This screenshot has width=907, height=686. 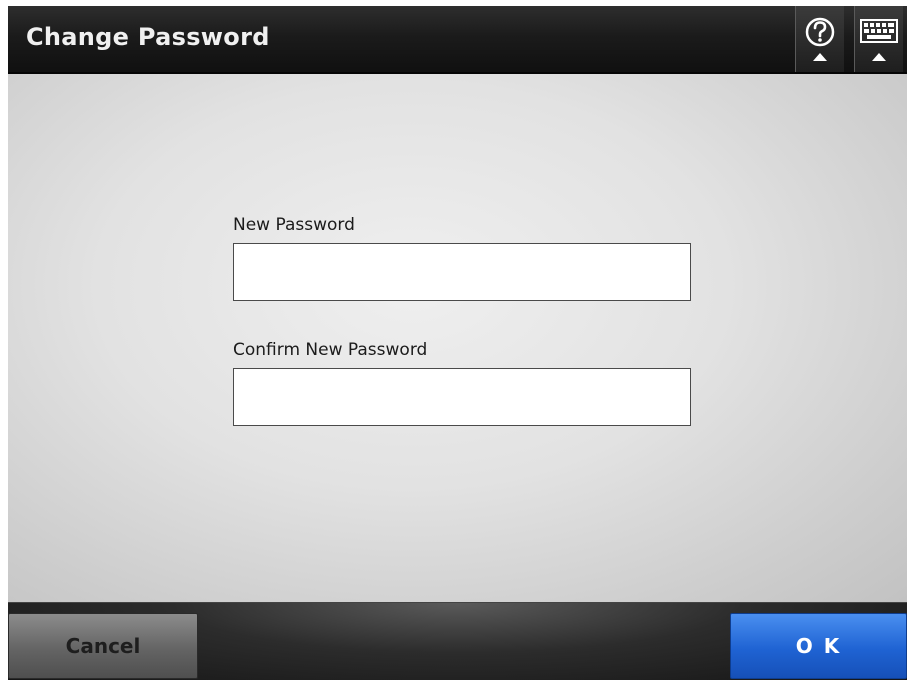 I want to click on confirm-password-label: Confirm New Password, so click(x=330, y=350).